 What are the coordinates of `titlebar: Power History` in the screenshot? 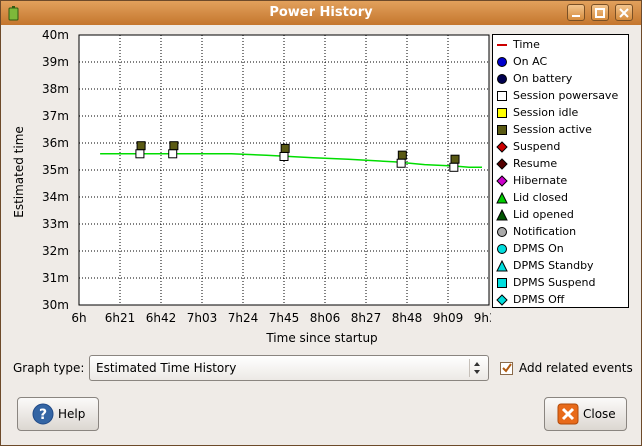 It's located at (321, 13).